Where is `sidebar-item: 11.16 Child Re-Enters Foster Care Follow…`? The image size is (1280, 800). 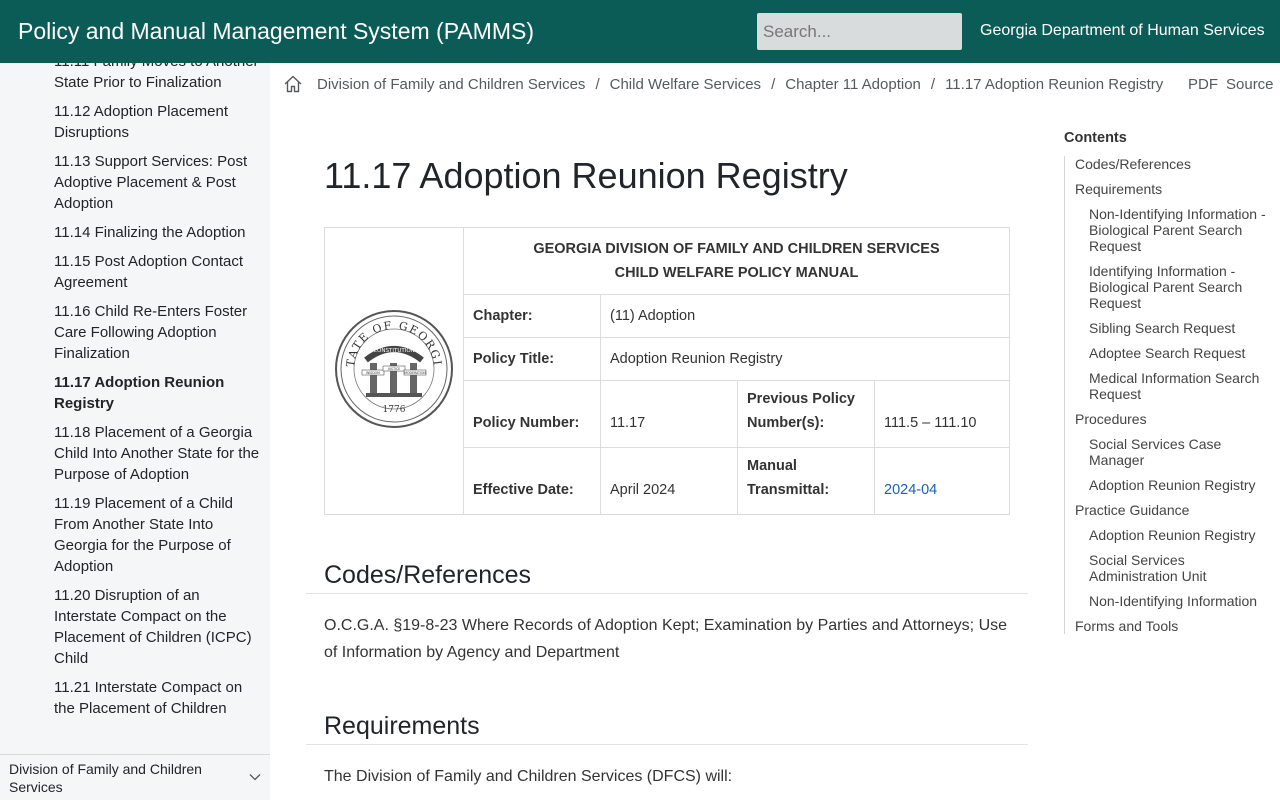
sidebar-item: 11.16 Child Re-Enters Foster Care Follow… is located at coordinates (157, 332).